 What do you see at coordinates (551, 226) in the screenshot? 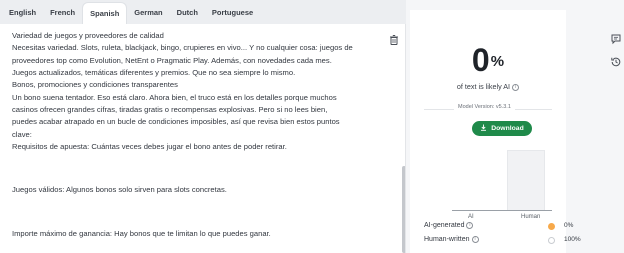
I see `legend-ai-dot` at bounding box center [551, 226].